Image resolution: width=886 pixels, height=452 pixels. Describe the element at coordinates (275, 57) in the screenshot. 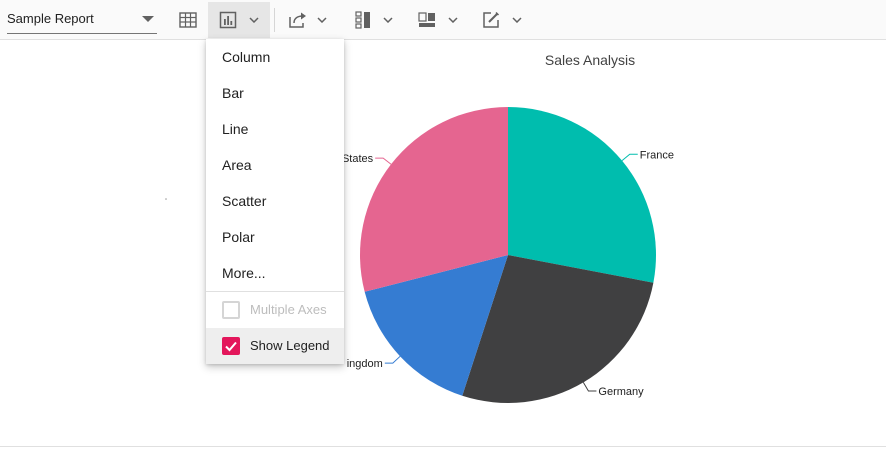

I see `menu-item-column: Column` at that location.